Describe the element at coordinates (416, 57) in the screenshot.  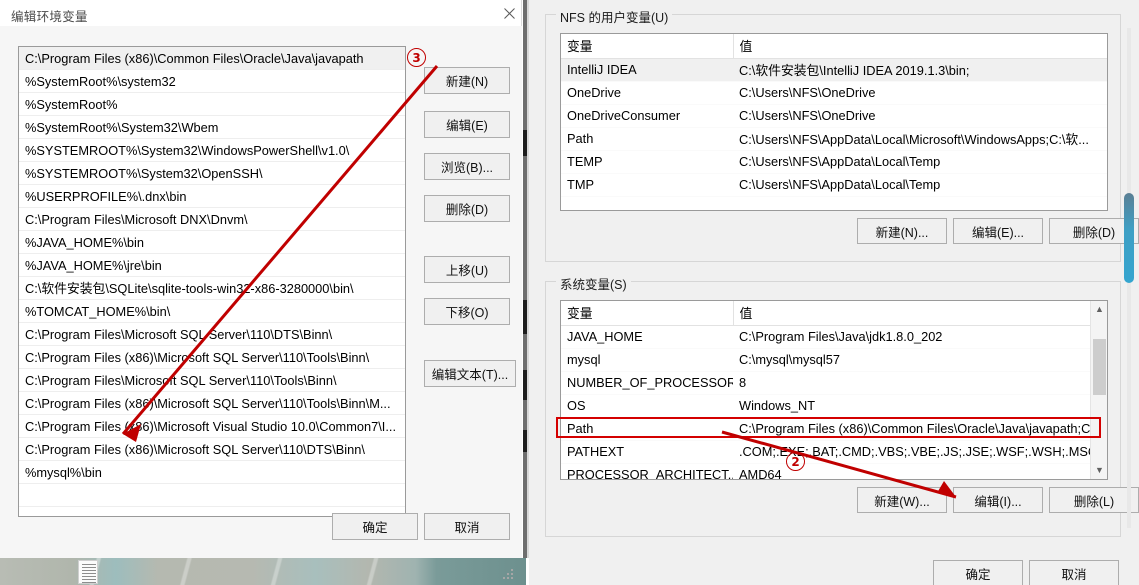
I see `step-3-badge: 3` at that location.